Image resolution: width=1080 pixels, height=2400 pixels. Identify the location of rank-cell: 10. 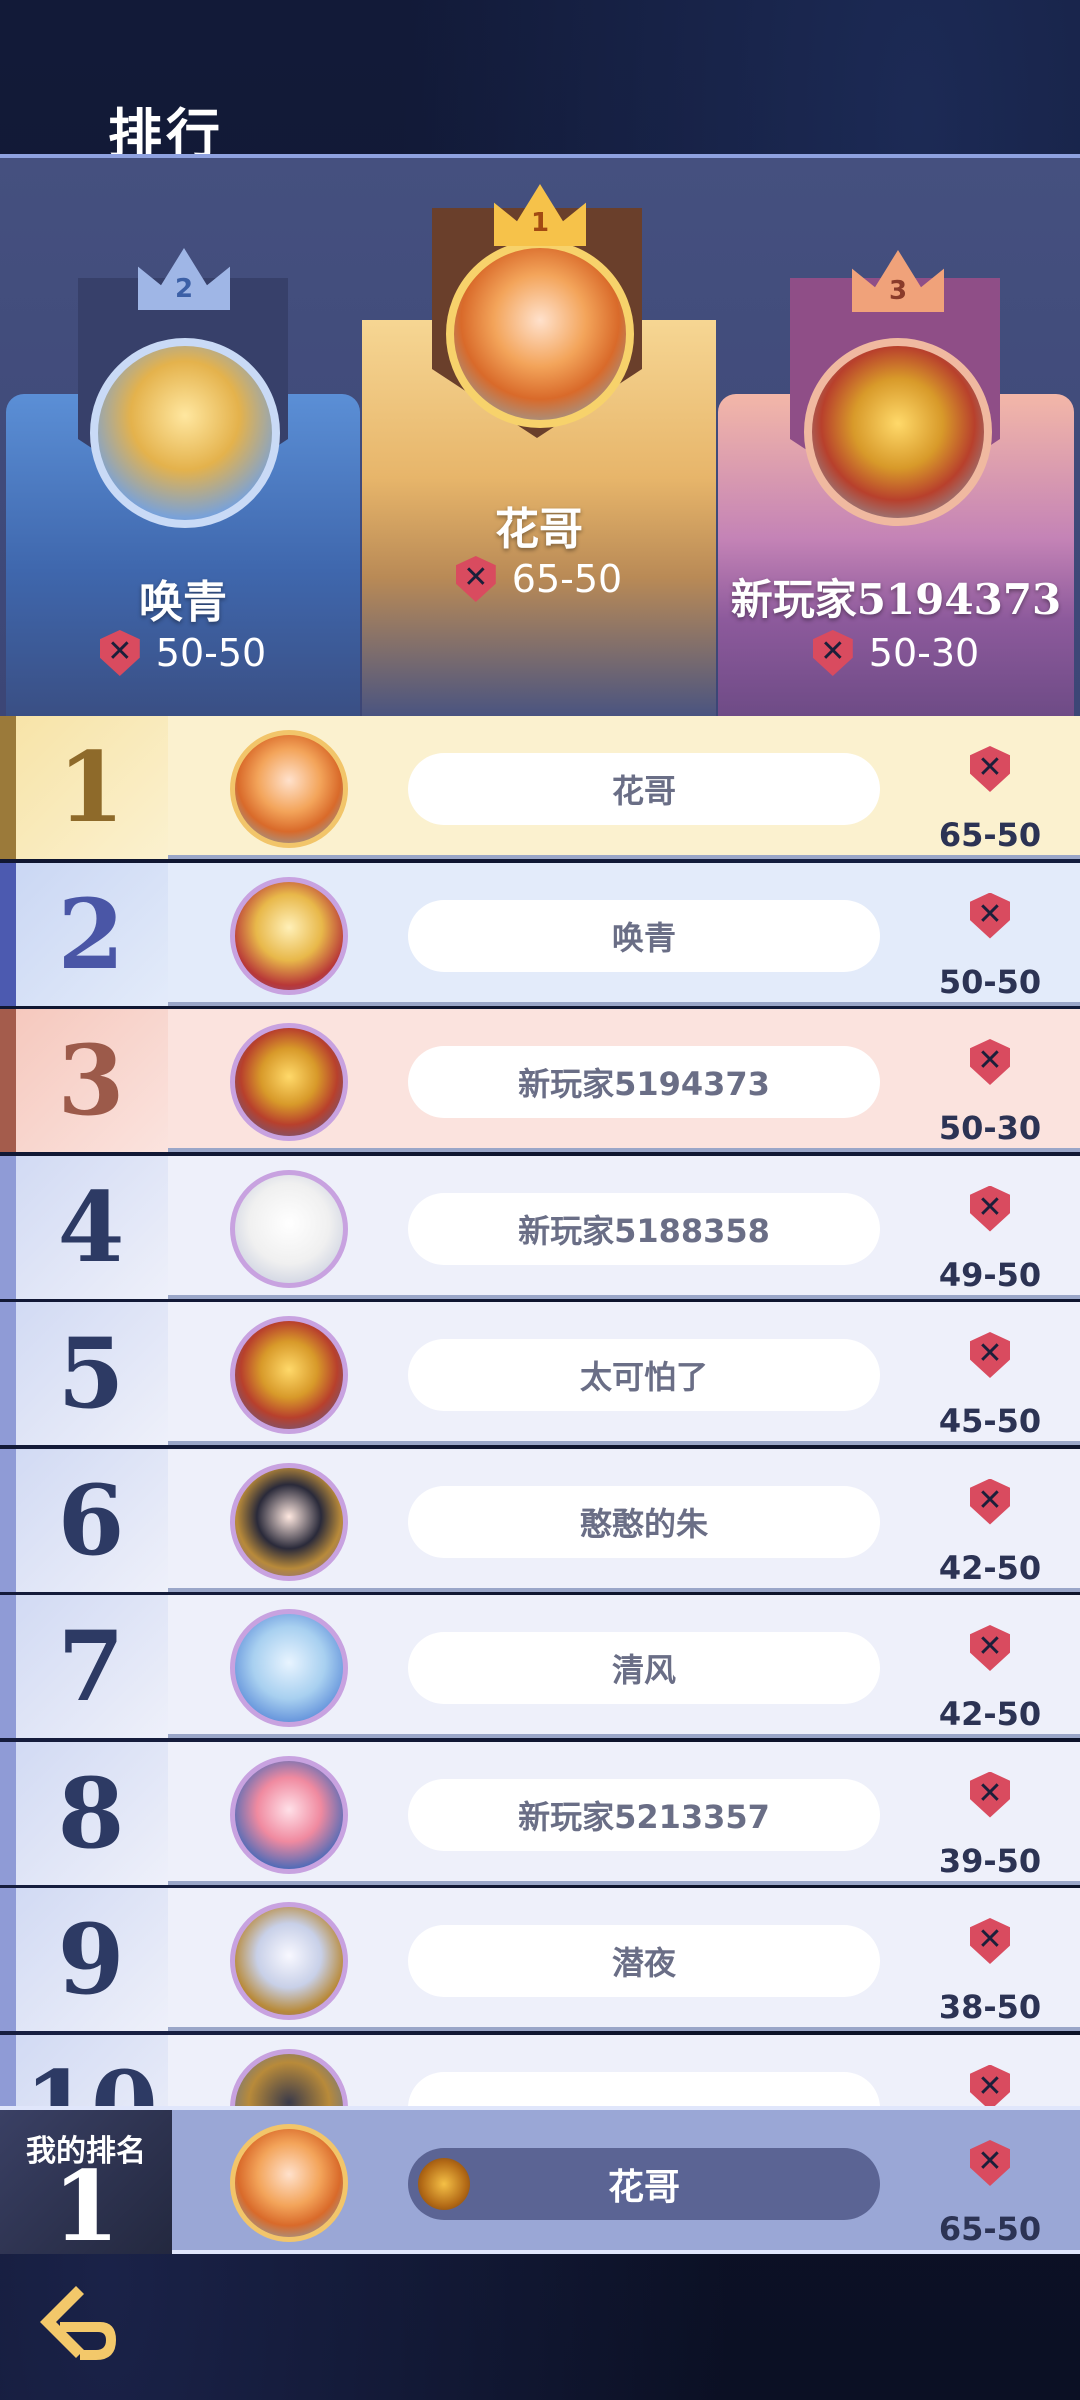
(84, 2070).